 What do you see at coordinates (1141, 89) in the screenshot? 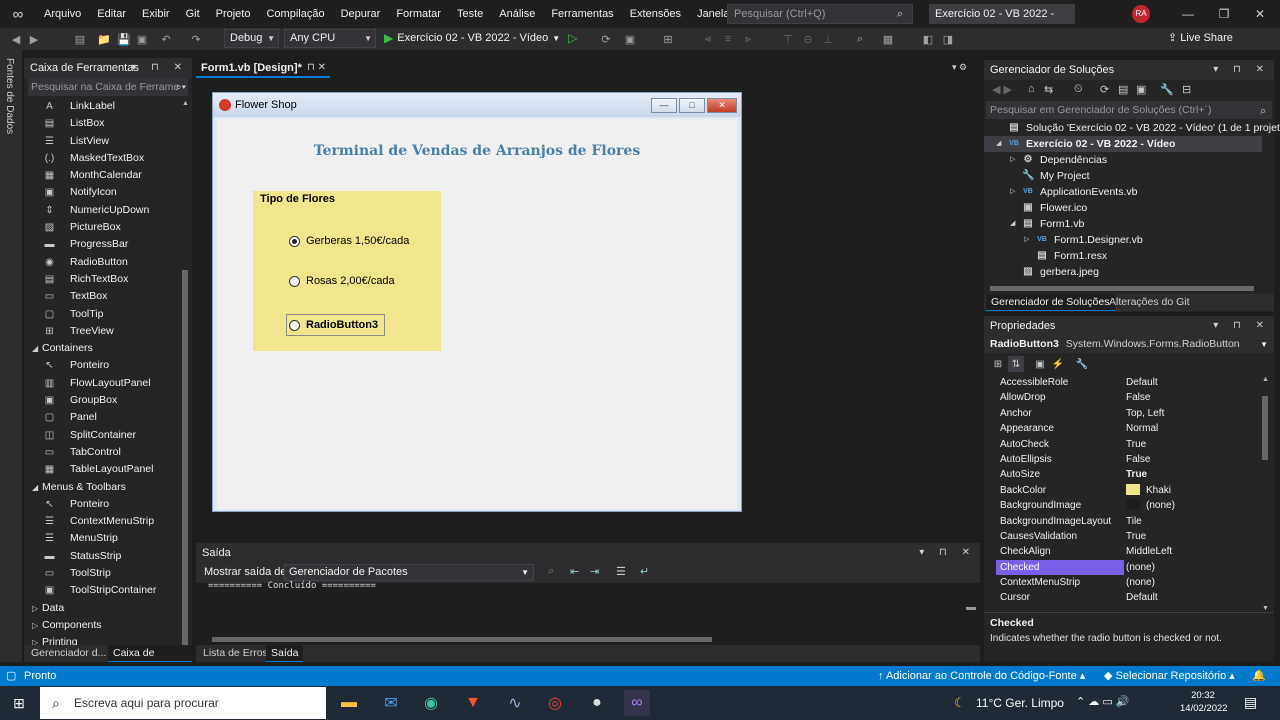
I see `show-all-files-icon: ▣` at bounding box center [1141, 89].